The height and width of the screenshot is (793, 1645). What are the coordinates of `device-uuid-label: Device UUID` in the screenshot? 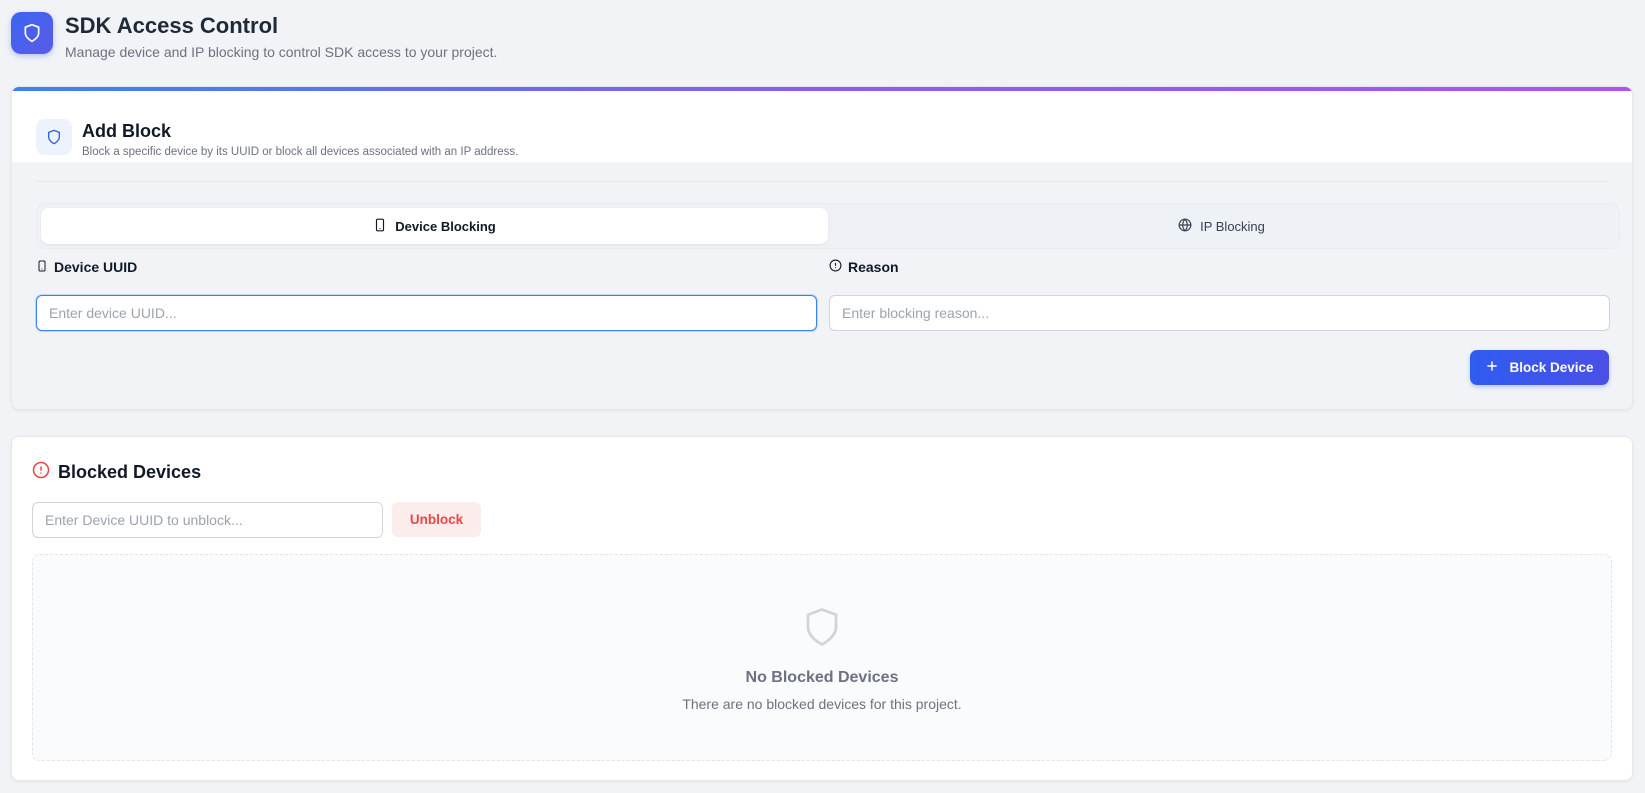 It's located at (86, 267).